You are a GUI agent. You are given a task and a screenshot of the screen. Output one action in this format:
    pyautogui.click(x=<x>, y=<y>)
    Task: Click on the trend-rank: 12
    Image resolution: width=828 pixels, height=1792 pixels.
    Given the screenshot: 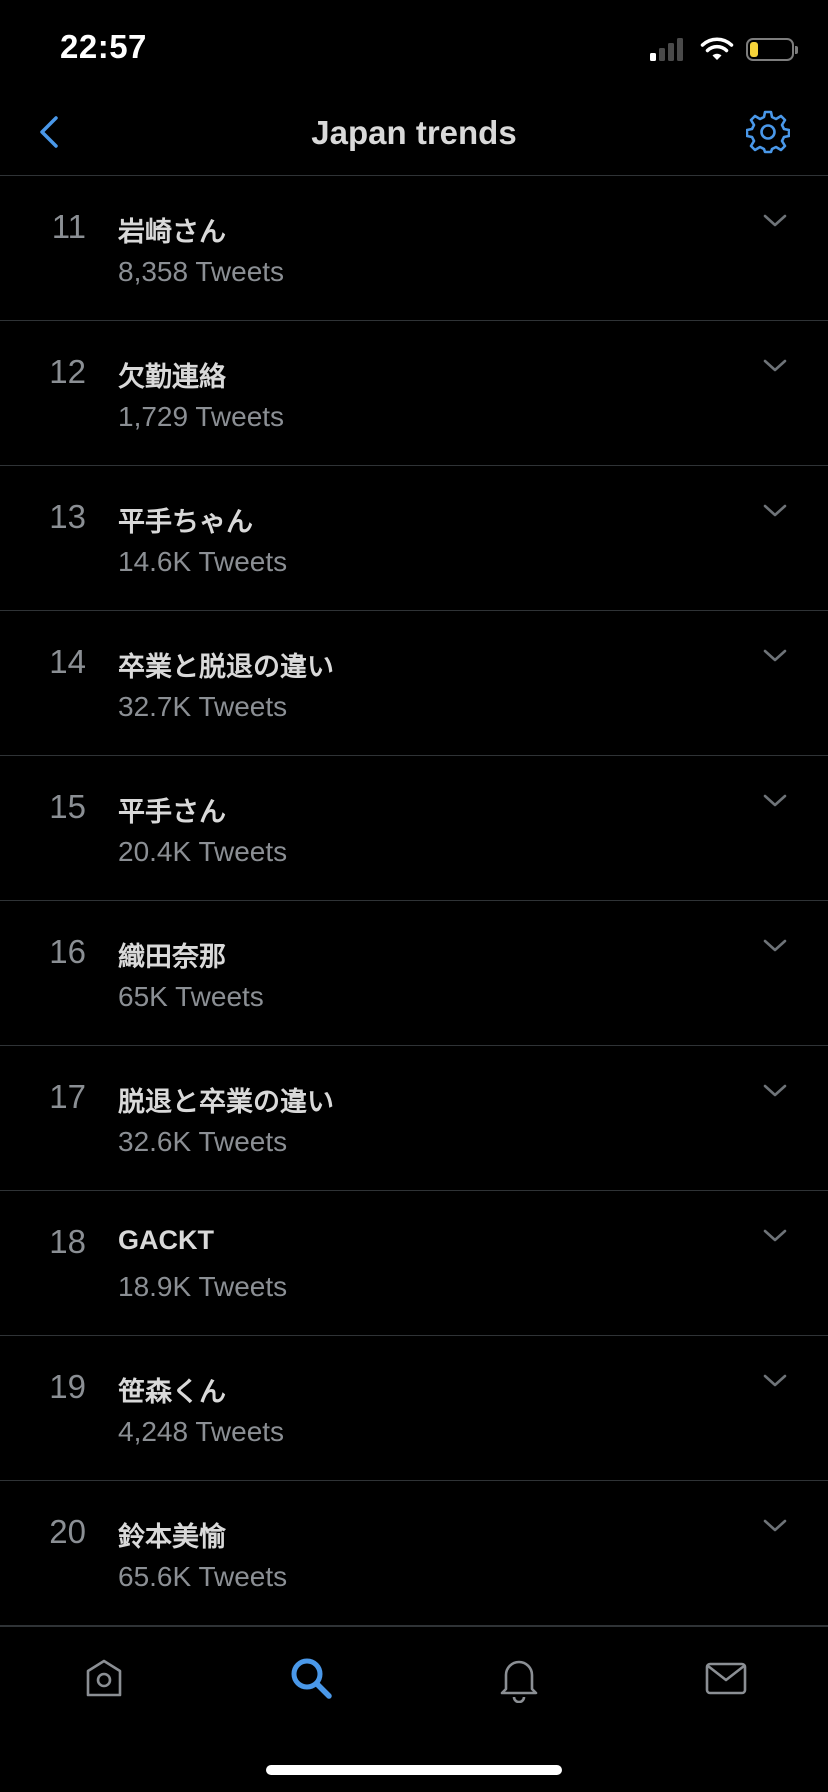 What is the action you would take?
    pyautogui.click(x=67, y=371)
    